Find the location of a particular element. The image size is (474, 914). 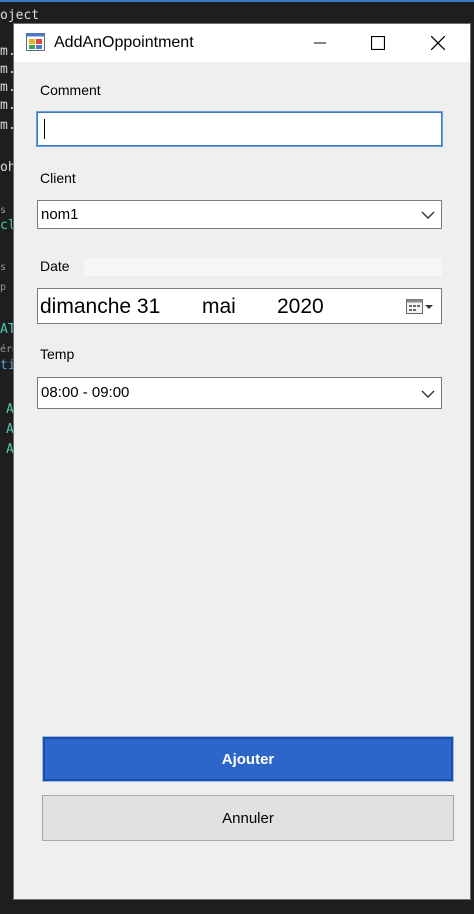

date-label-strip is located at coordinates (263, 267).